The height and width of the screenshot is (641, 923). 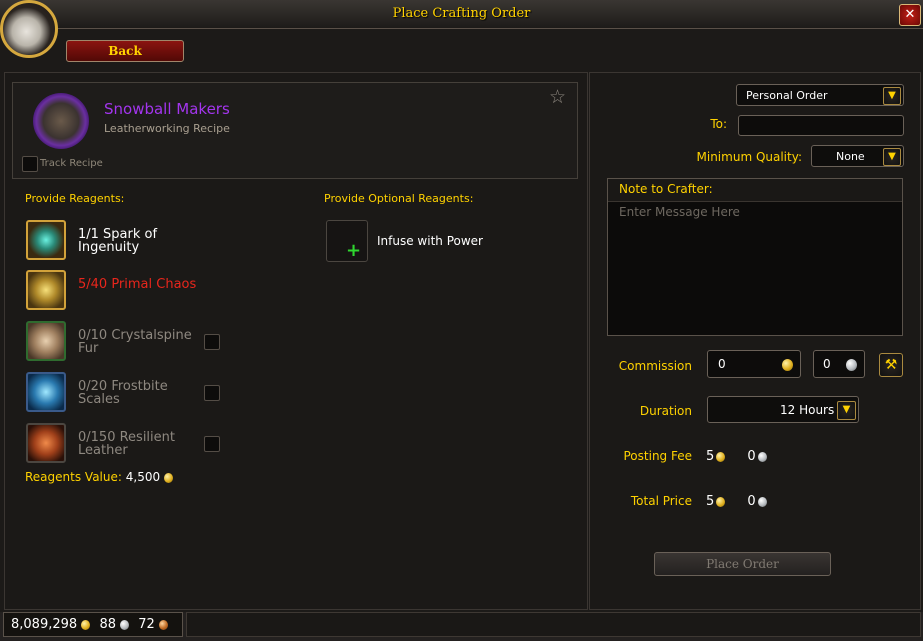 I want to click on place-order-button: Place Order, so click(x=742, y=564).